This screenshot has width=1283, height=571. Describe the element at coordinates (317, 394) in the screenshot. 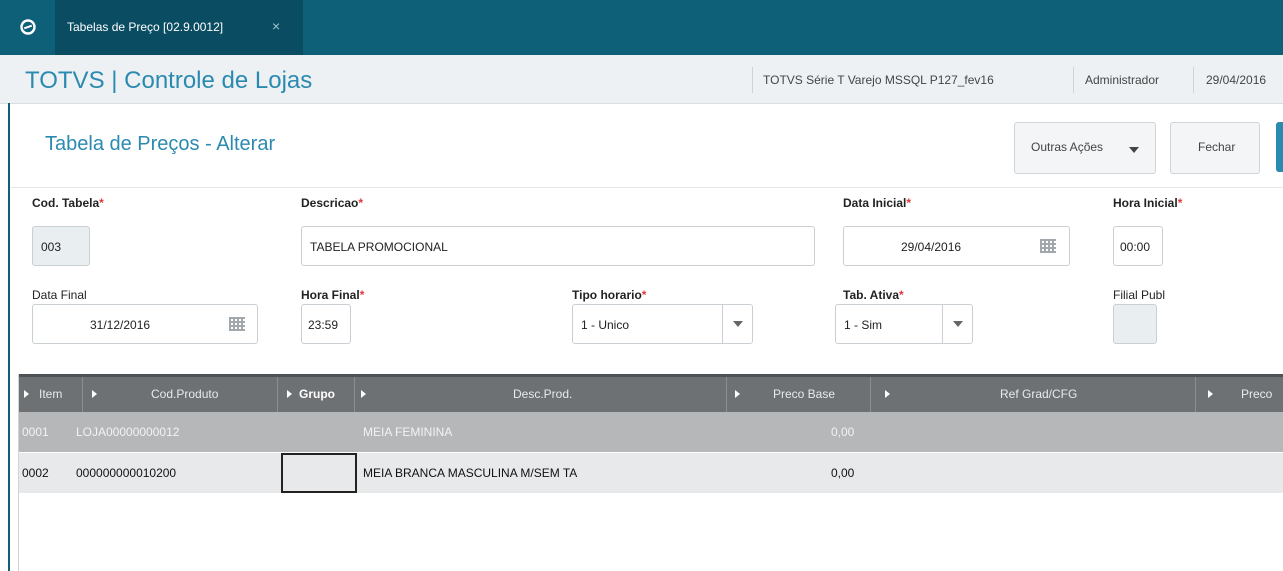

I see `col-header-grupo: Grupo` at that location.